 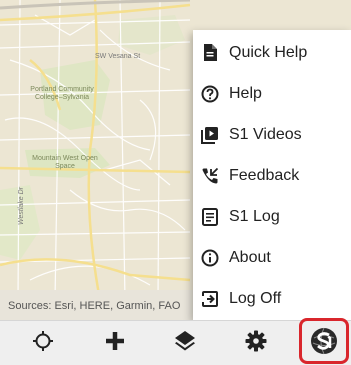 What do you see at coordinates (210, 216) in the screenshot?
I see `log-document-icon` at bounding box center [210, 216].